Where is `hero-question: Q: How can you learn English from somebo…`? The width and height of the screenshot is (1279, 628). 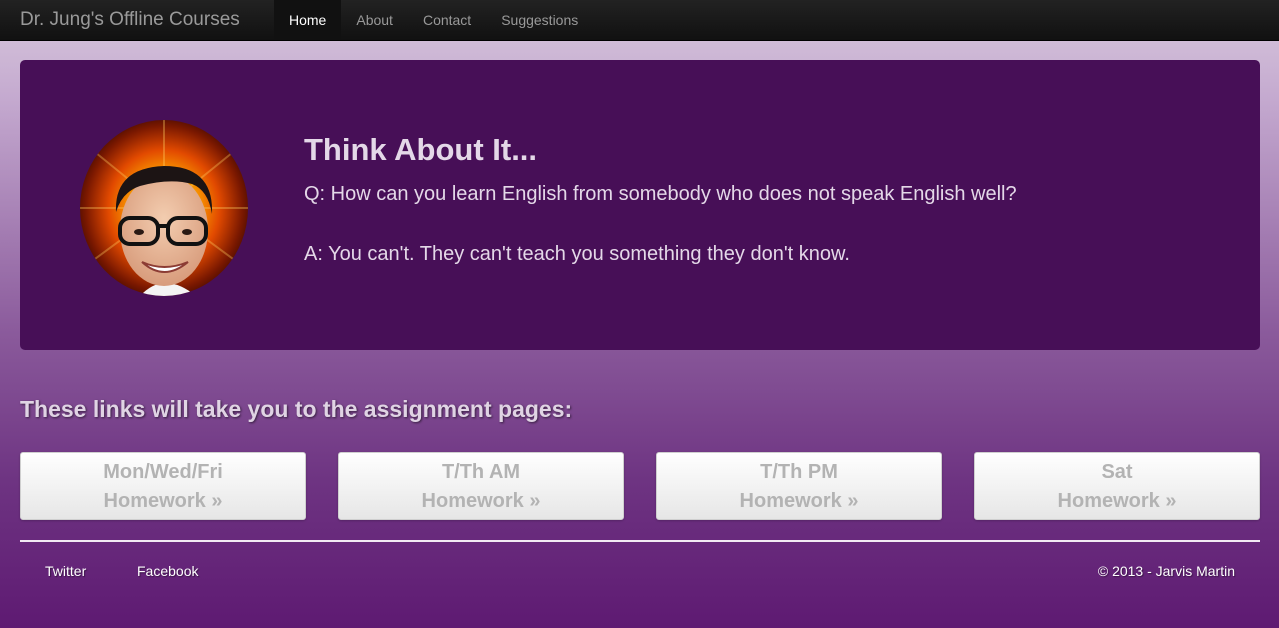
hero-question: Q: How can you learn English from somebo… is located at coordinates (660, 194).